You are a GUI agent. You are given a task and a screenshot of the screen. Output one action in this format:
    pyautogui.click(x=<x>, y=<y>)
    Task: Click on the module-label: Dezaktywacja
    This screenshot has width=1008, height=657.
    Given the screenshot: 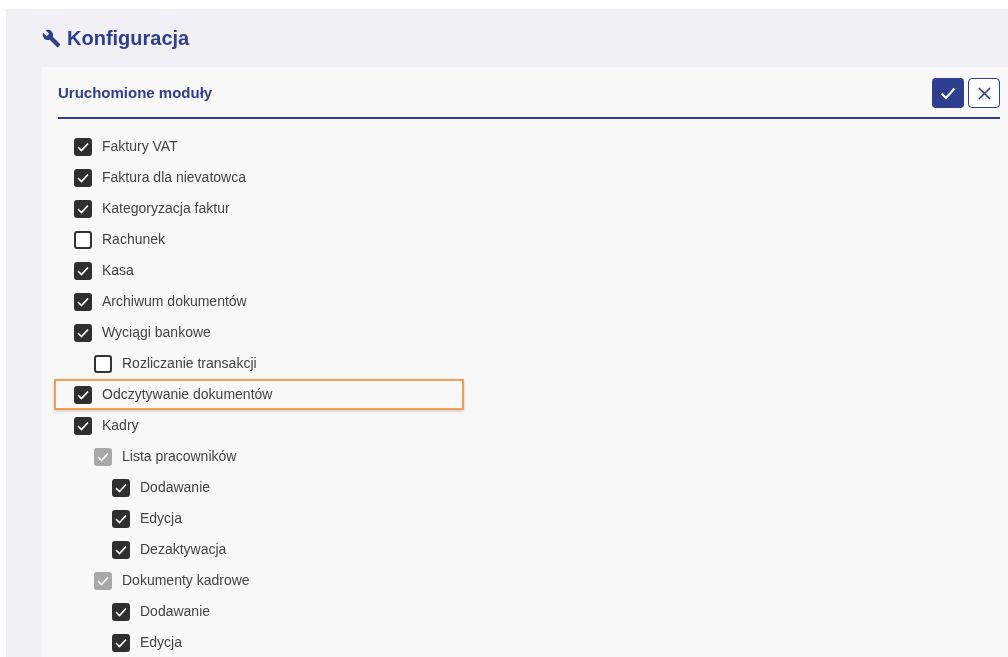 What is the action you would take?
    pyautogui.click(x=183, y=549)
    